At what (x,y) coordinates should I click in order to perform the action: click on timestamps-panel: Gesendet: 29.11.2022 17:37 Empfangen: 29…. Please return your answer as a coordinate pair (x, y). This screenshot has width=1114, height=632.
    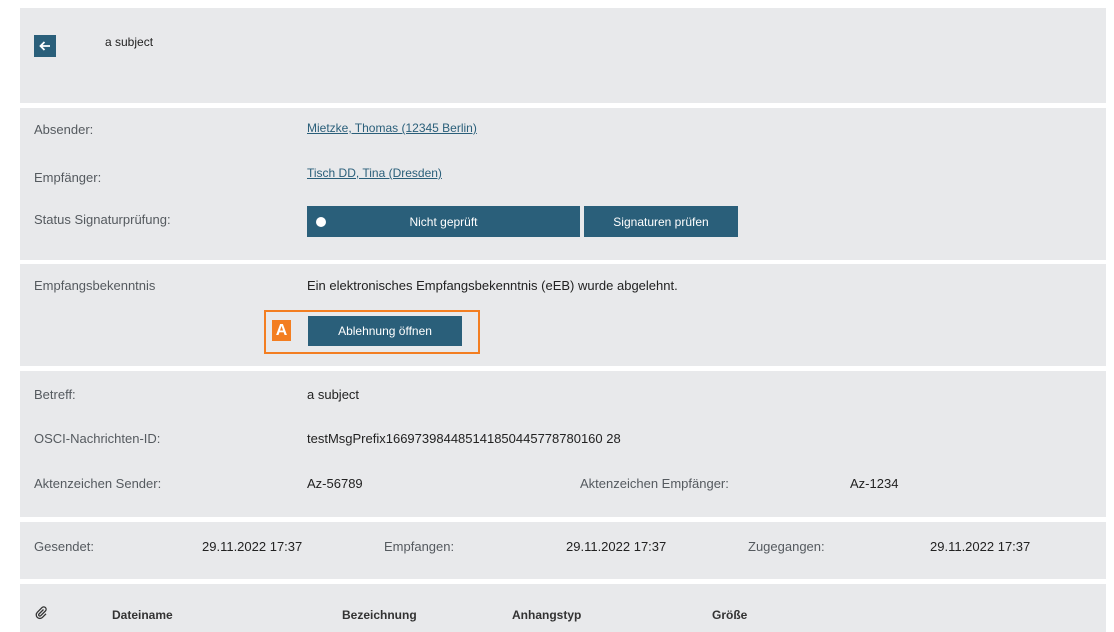
    Looking at the image, I should click on (563, 550).